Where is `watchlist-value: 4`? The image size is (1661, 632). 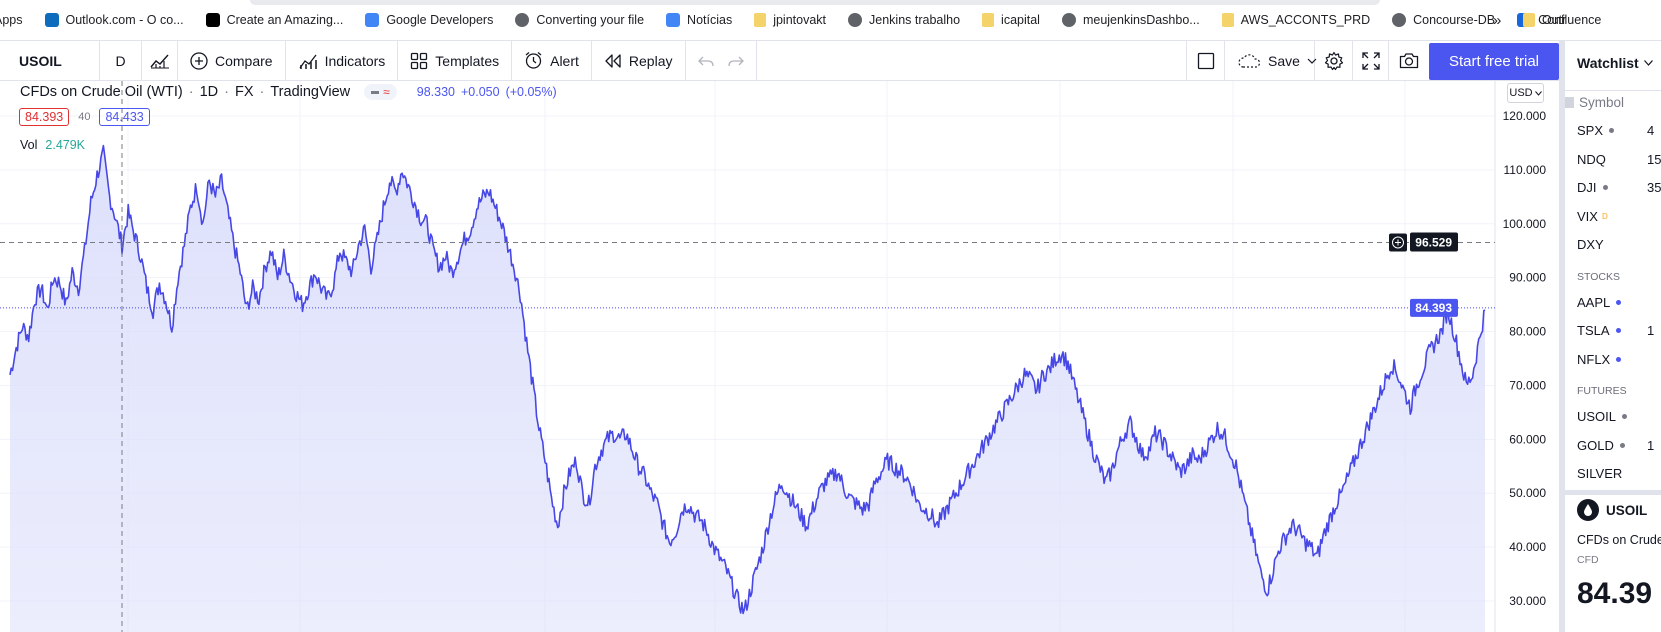 watchlist-value: 4 is located at coordinates (1651, 130).